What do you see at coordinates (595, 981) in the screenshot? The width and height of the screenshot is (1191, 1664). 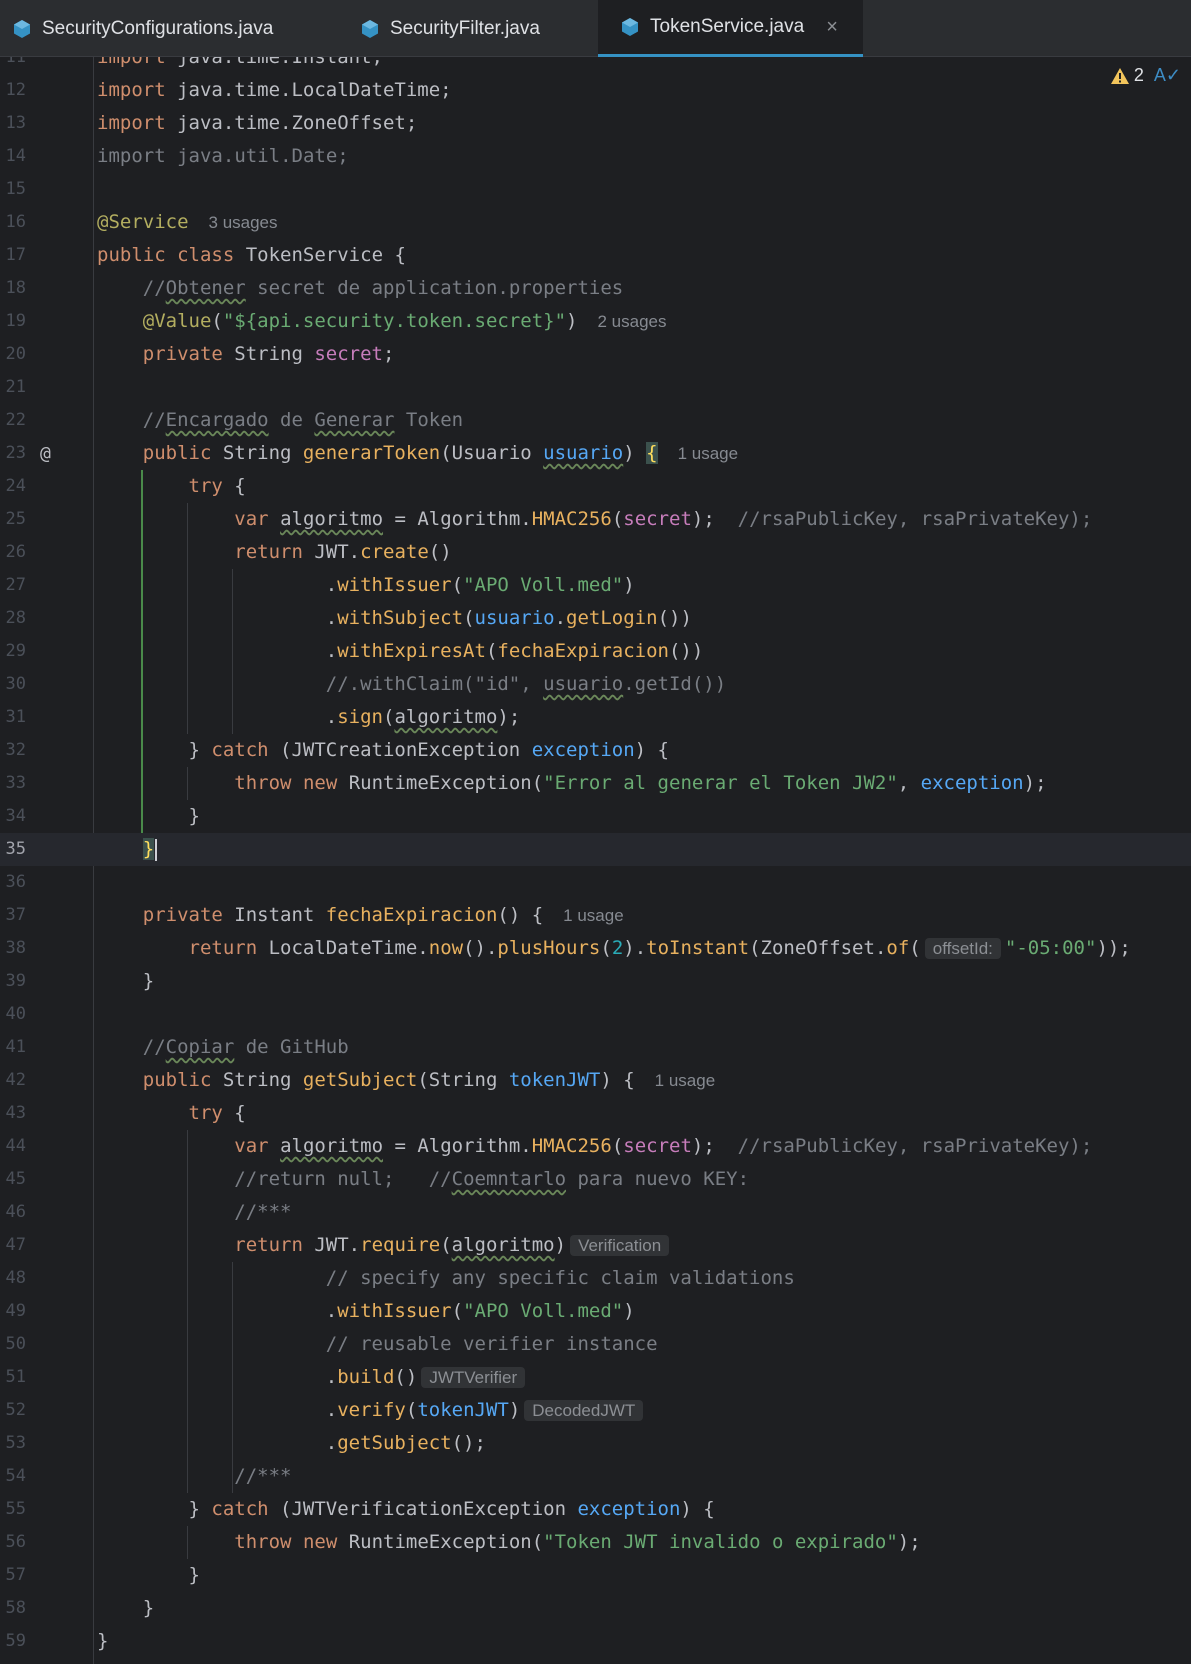 I see `code-line: 39 }` at bounding box center [595, 981].